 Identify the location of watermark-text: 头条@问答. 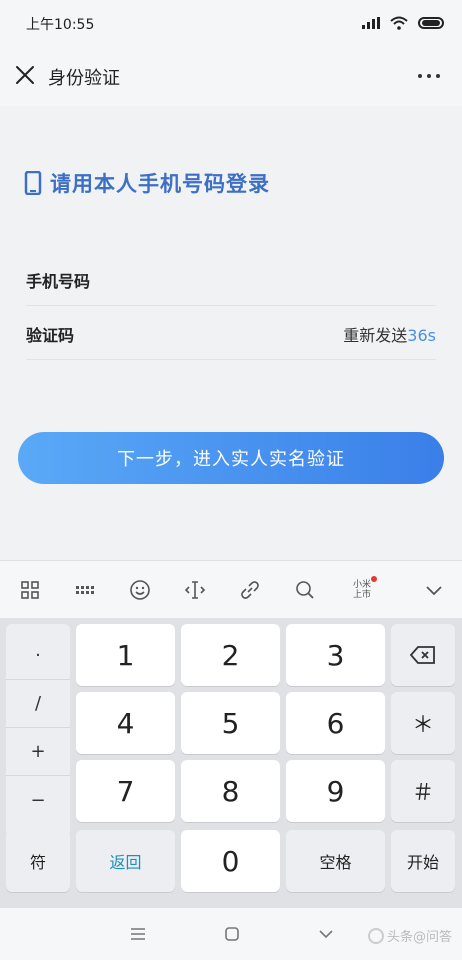
(419, 937).